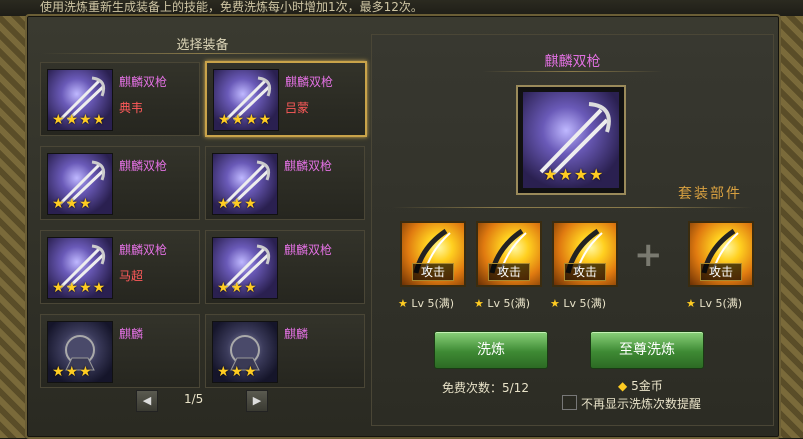  Describe the element at coordinates (257, 401) in the screenshot. I see `next-page-button: ▶` at that location.